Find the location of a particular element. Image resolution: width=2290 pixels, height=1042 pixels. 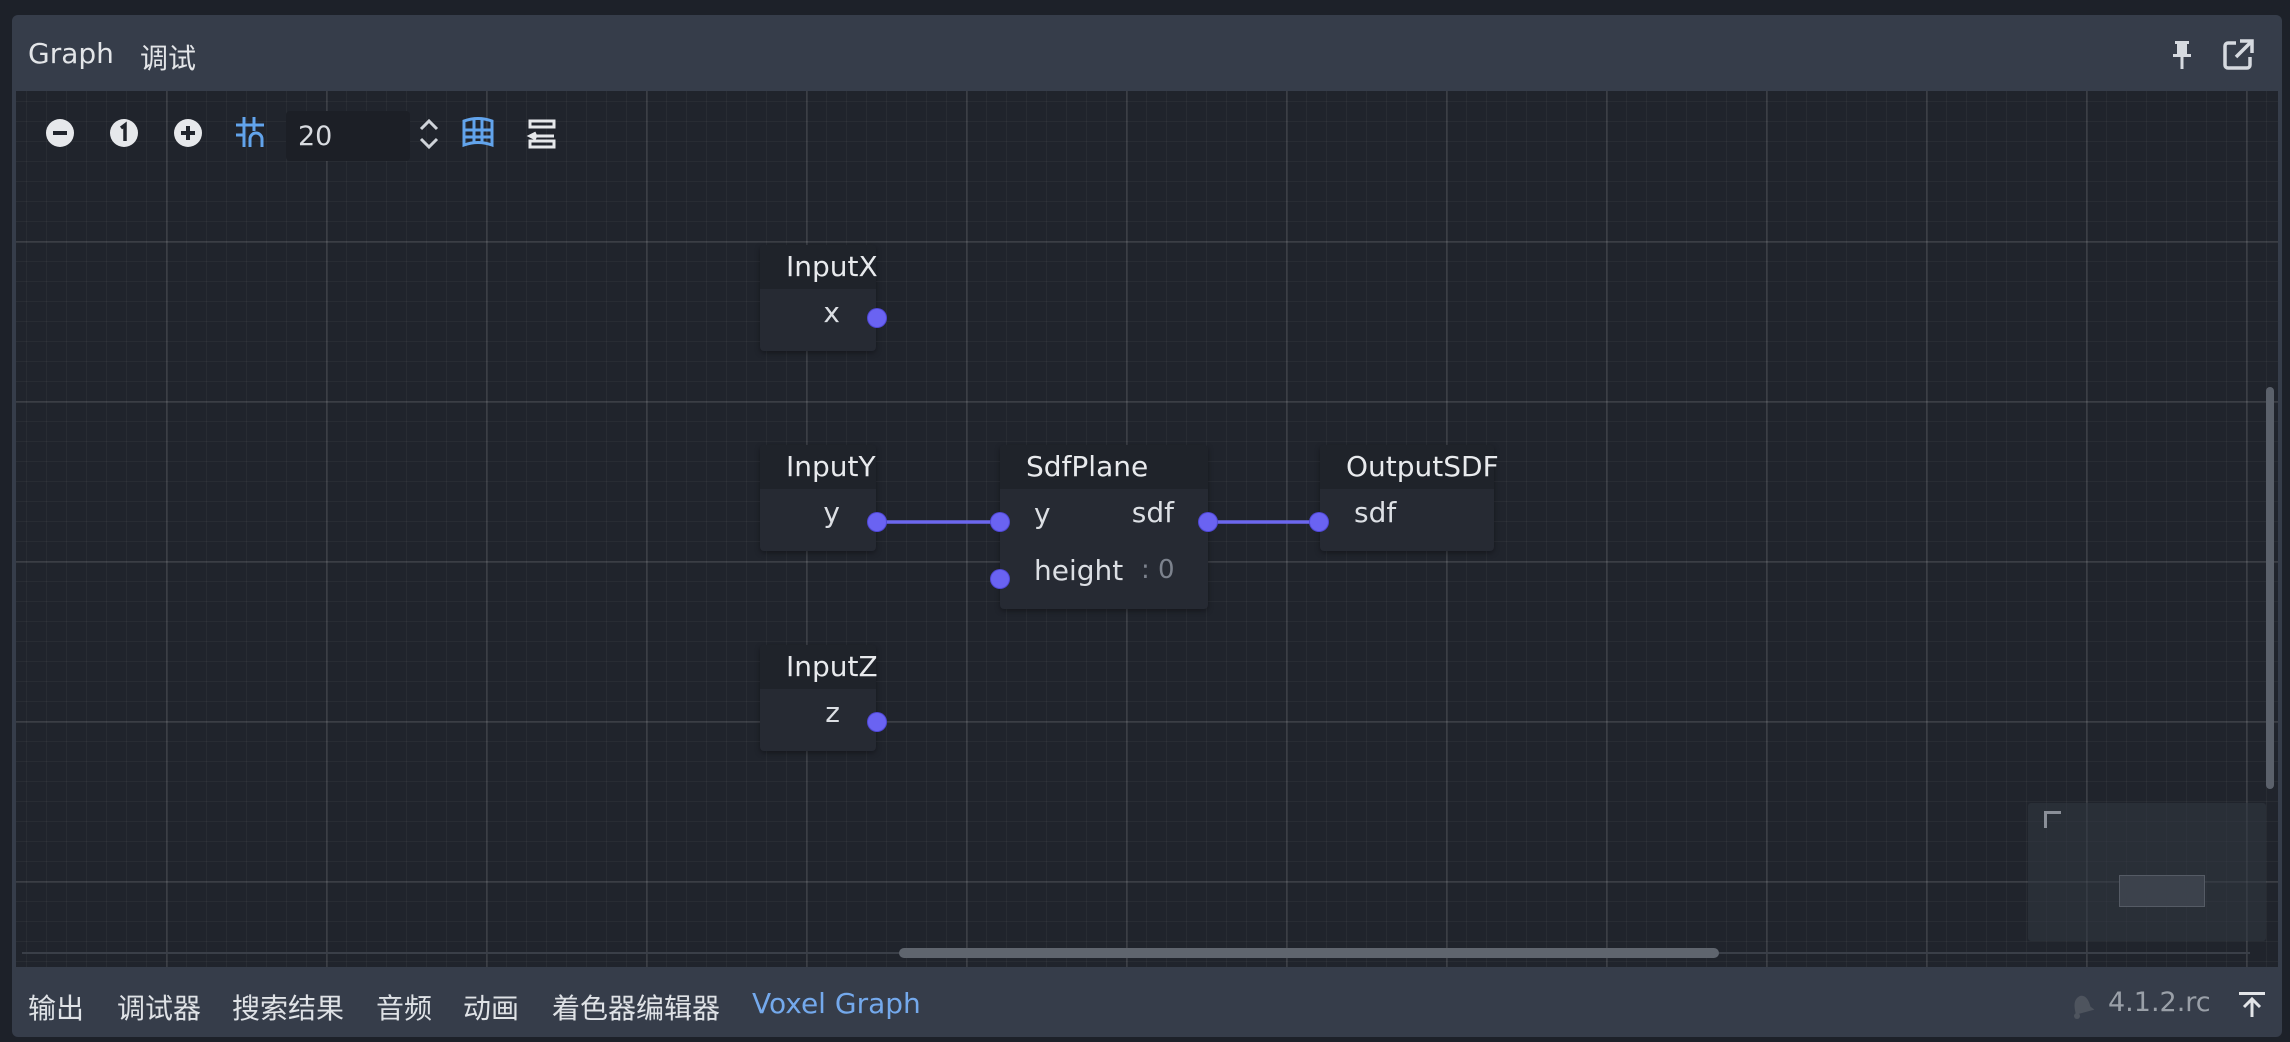

input-sdf-label: sdf is located at coordinates (1375, 512).